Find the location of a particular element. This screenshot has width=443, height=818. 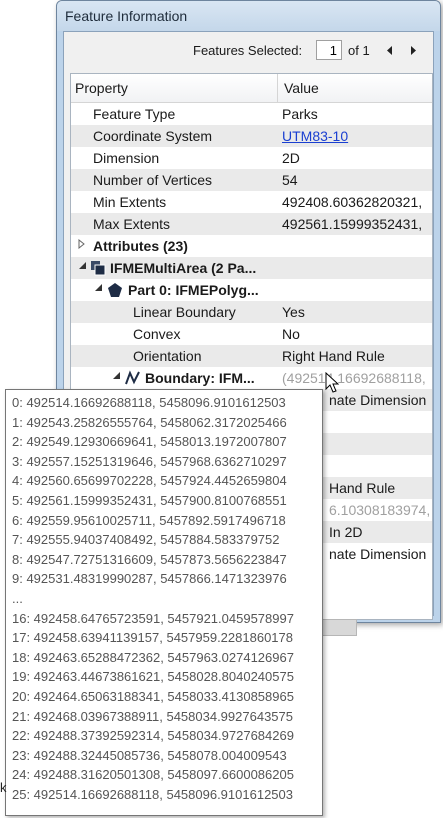

property-value: (492514.16692688118, is located at coordinates (354, 378).